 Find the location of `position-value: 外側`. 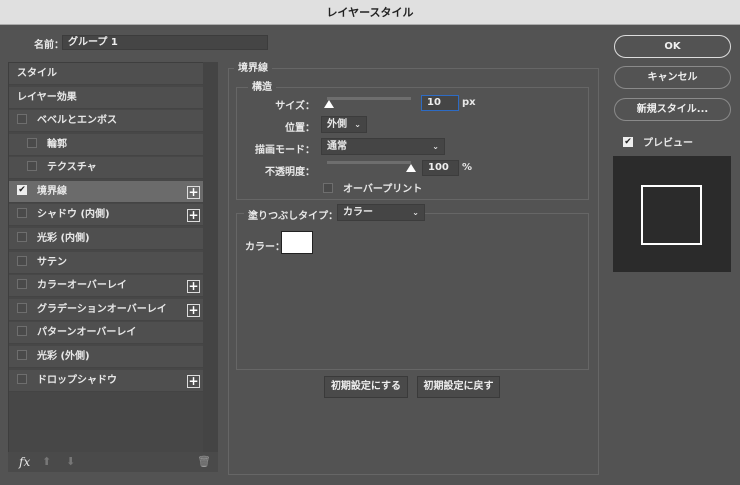

position-value: 外側 is located at coordinates (337, 124).